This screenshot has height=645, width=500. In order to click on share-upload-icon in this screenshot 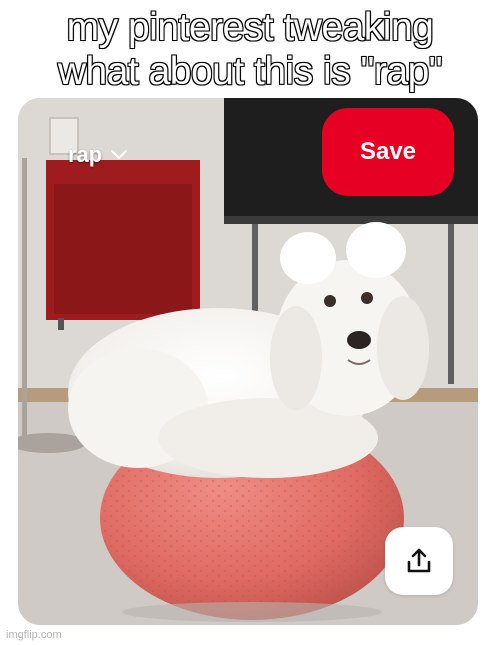, I will do `click(419, 560)`.